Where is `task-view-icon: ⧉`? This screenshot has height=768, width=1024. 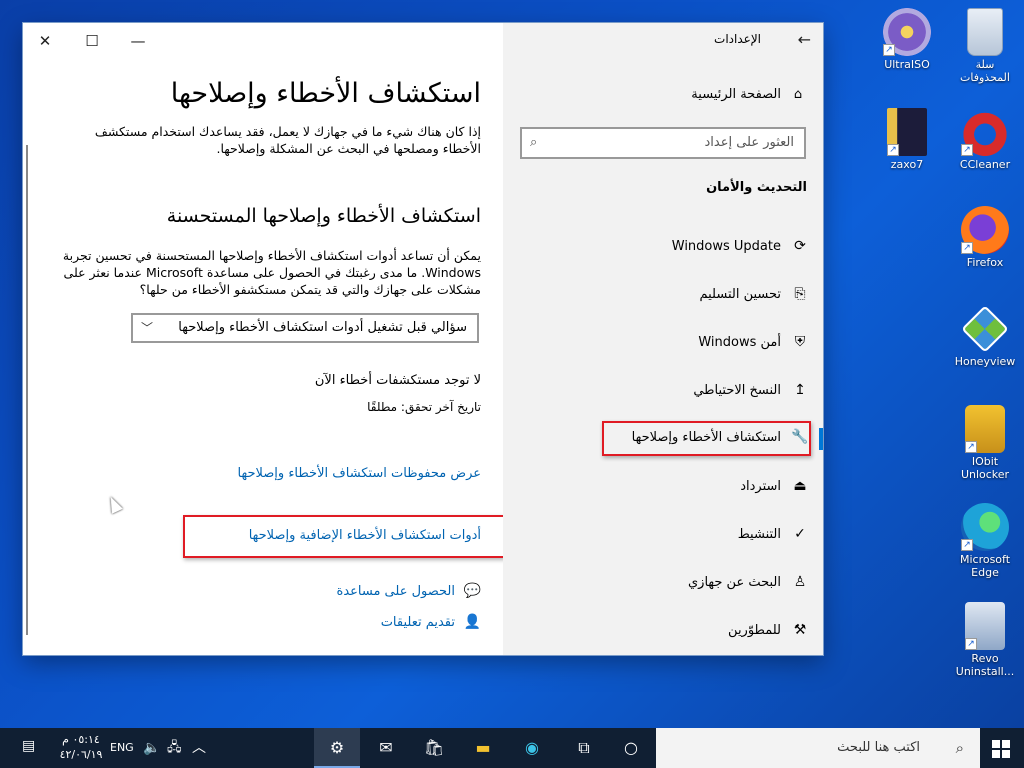 task-view-icon: ⧉ is located at coordinates (584, 747).